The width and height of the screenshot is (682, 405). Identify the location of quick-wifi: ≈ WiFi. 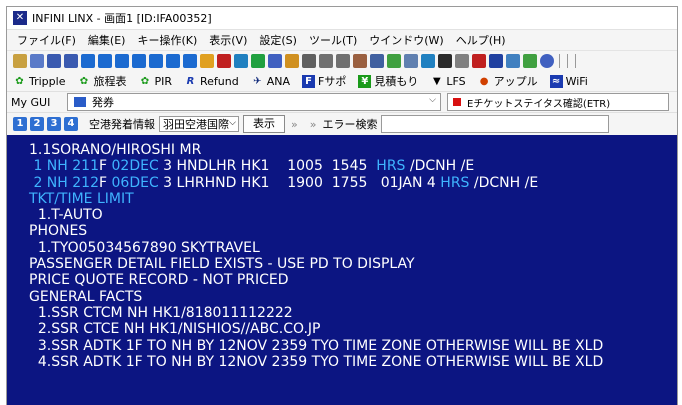
(568, 81).